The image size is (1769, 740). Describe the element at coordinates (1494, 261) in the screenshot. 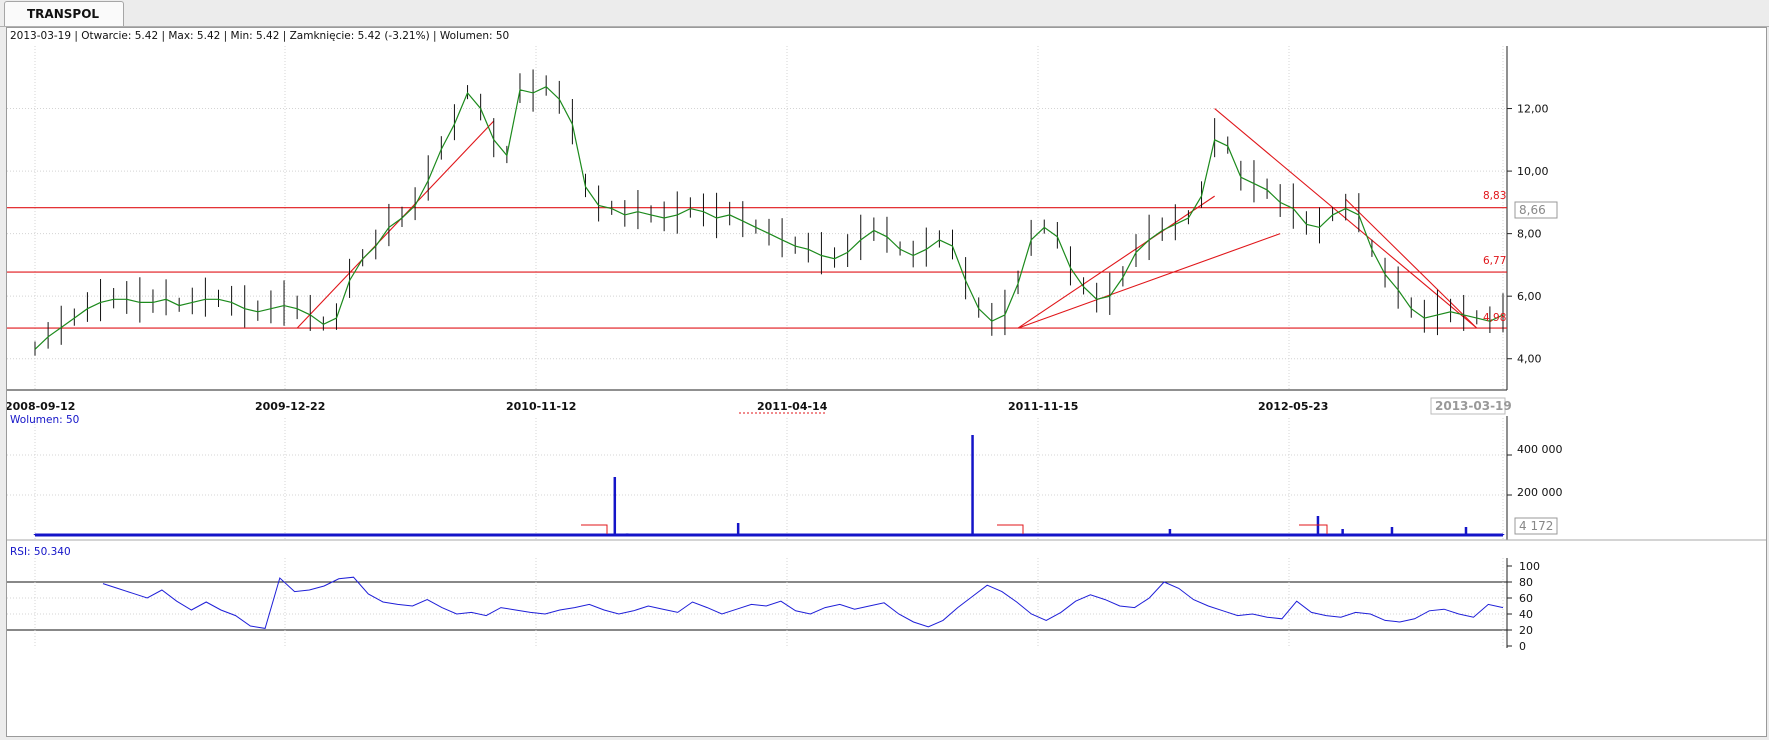

I see `hline-mid-label: 6,77` at that location.